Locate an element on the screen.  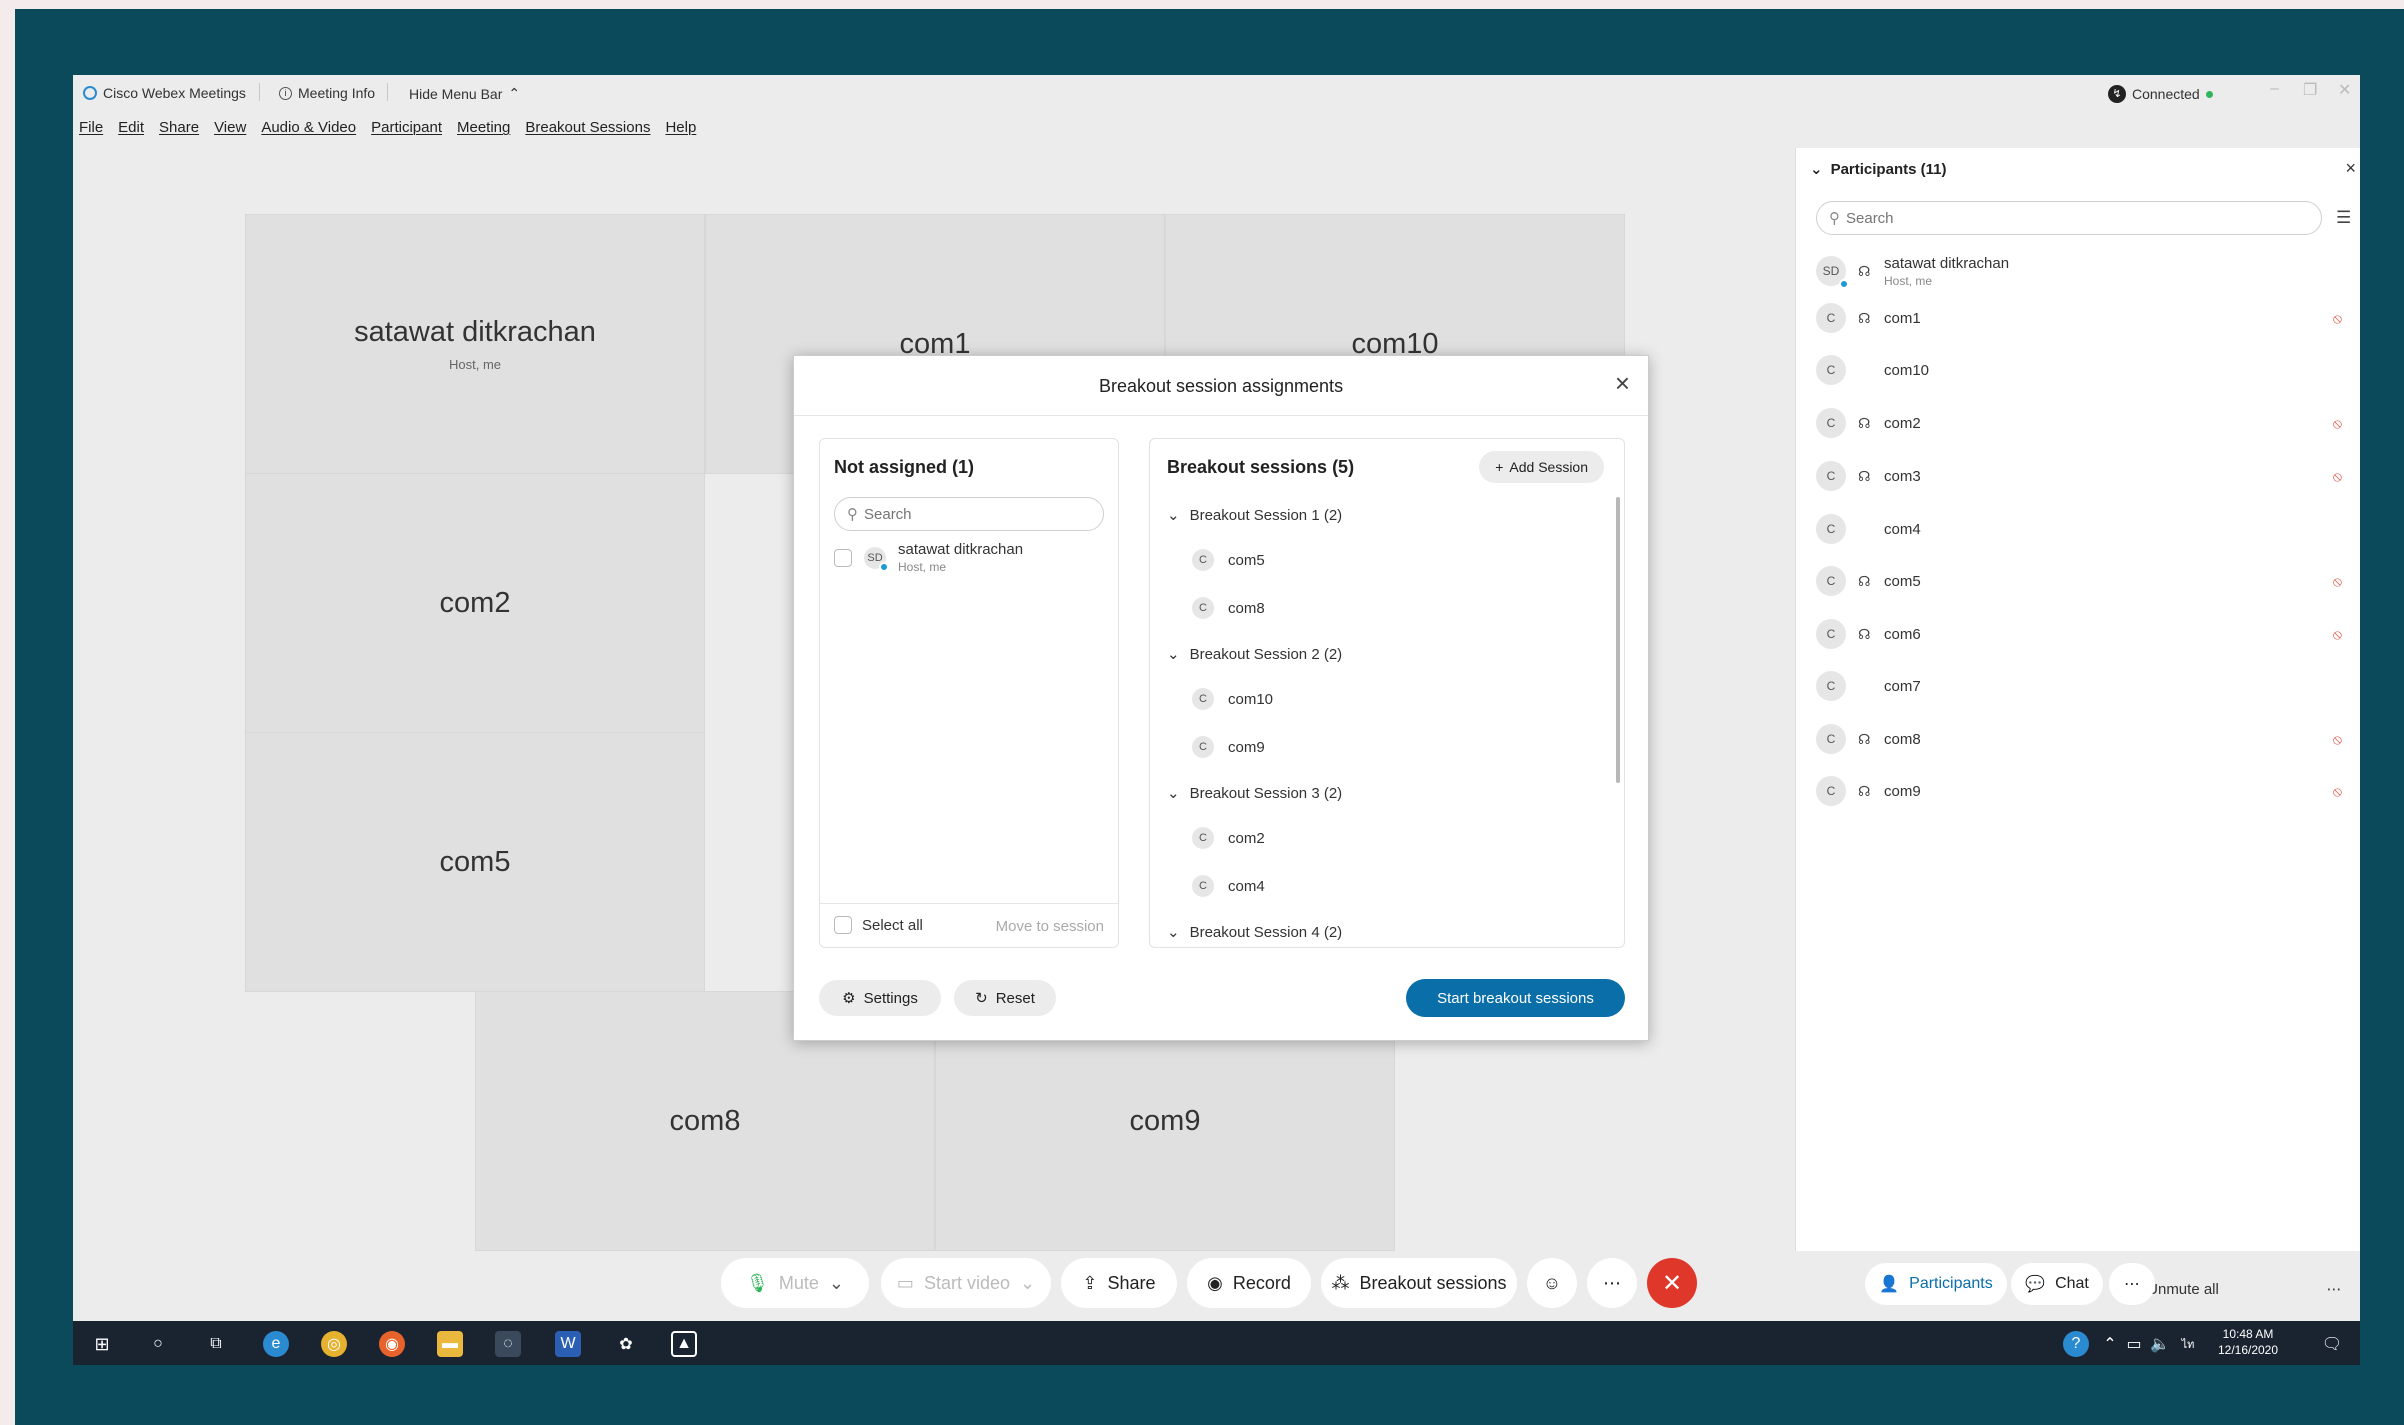
edge-browser-icon: e is located at coordinates (276, 1344).